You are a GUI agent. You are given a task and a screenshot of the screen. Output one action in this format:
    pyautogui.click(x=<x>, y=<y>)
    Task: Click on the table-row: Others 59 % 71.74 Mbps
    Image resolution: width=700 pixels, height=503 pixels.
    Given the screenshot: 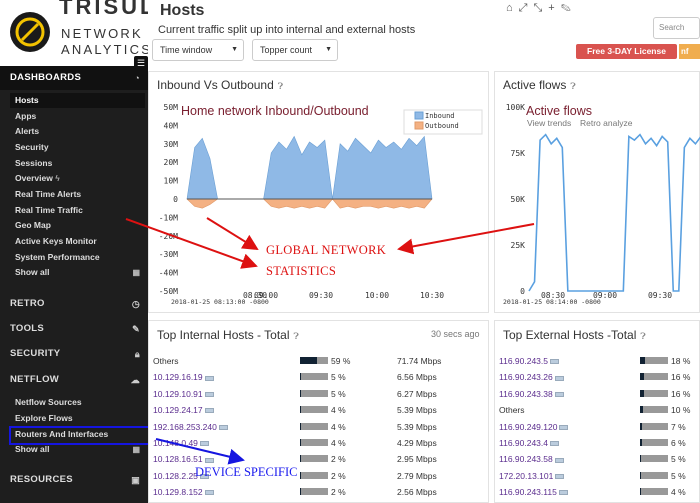 What is the action you would take?
    pyautogui.click(x=318, y=361)
    